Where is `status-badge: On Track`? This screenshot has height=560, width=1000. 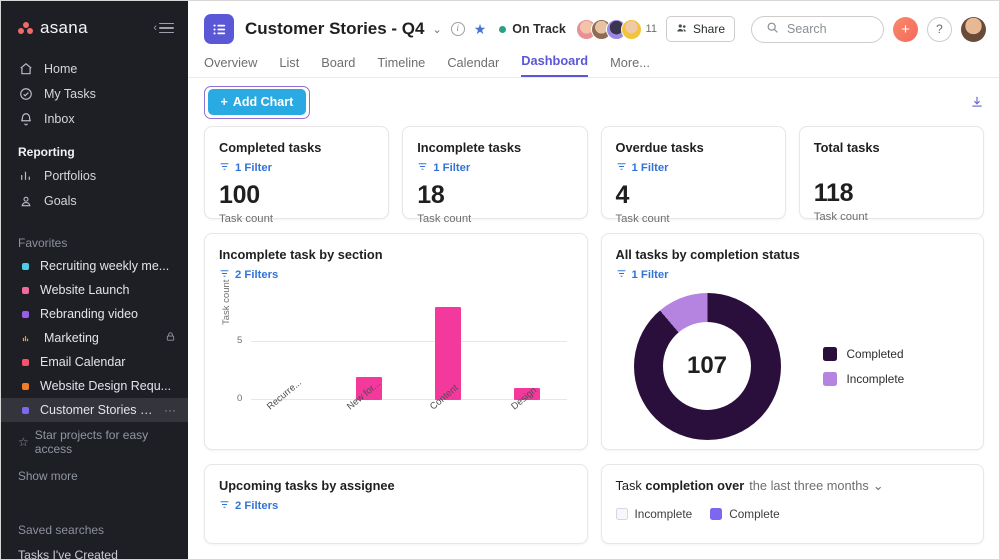
status-badge: On Track is located at coordinates (532, 29).